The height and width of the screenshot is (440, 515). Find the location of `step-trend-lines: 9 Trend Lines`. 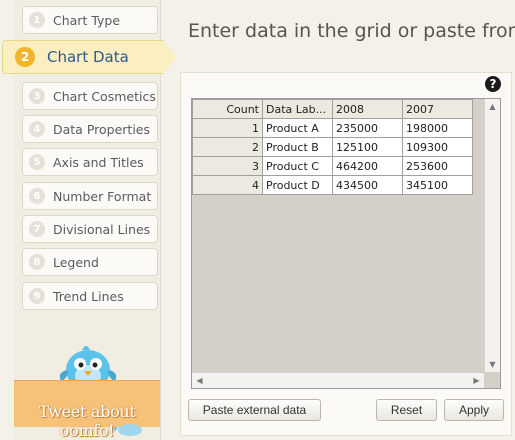

step-trend-lines: 9 Trend Lines is located at coordinates (90, 296).